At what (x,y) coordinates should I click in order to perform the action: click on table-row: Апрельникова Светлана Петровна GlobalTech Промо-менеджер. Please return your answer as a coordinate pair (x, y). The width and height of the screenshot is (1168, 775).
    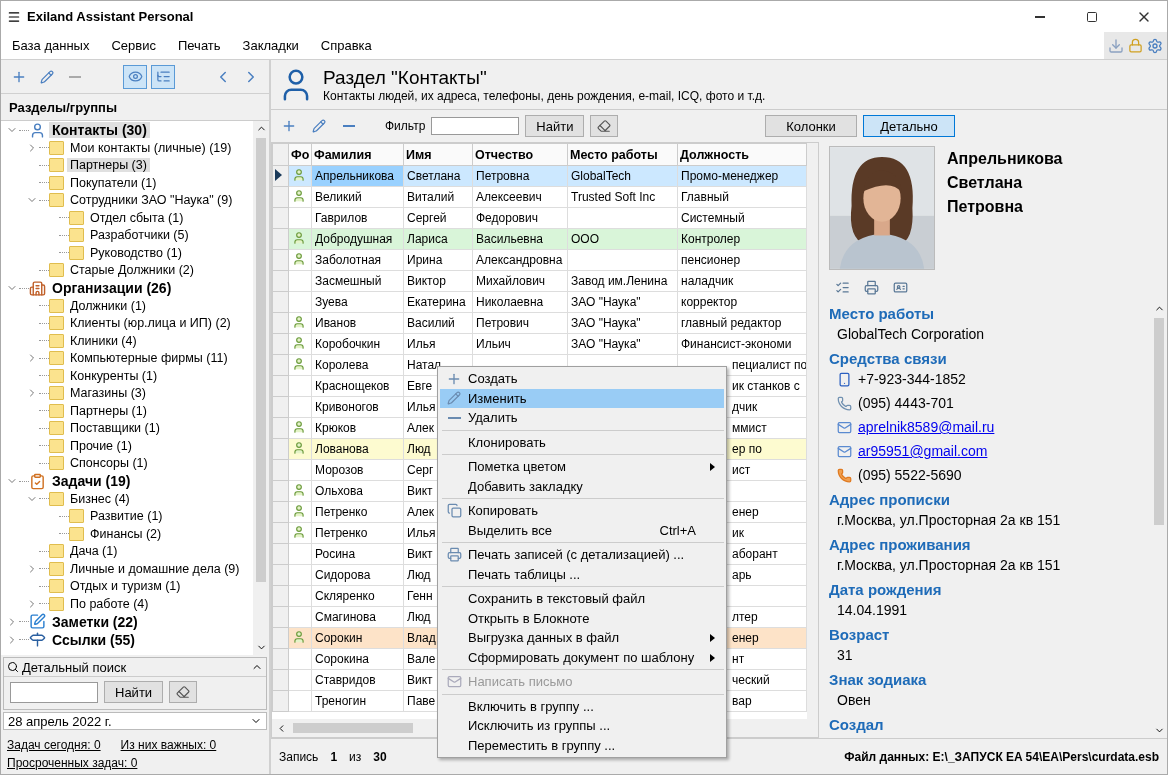
    Looking at the image, I should click on (539, 176).